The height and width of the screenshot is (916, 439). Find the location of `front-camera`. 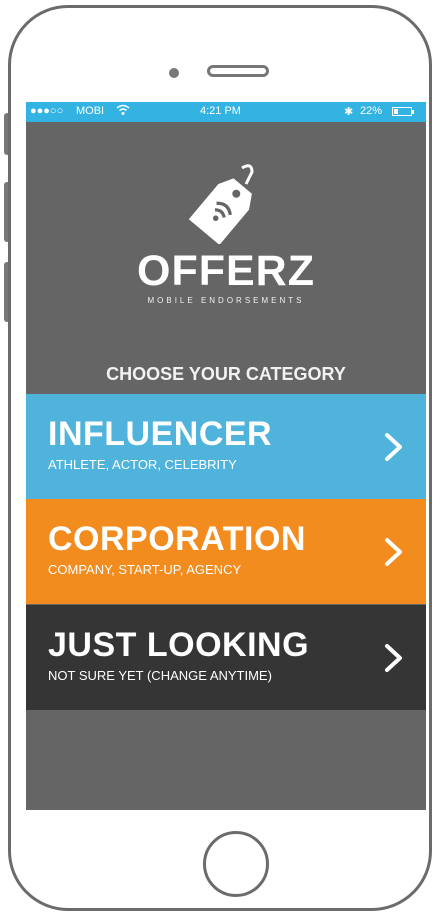

front-camera is located at coordinates (174, 73).